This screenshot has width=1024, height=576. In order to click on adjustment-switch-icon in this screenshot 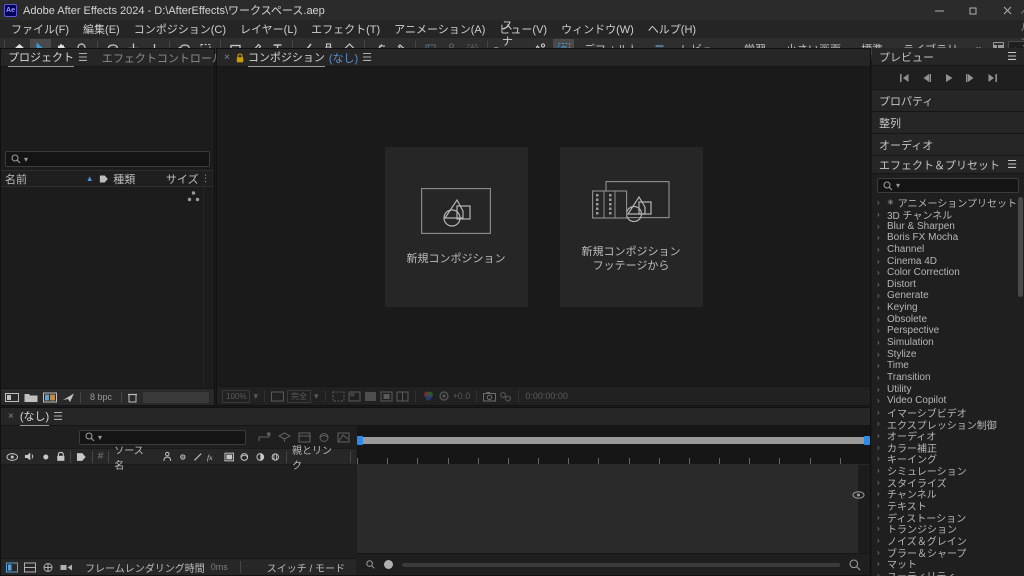, I will do `click(260, 457)`.